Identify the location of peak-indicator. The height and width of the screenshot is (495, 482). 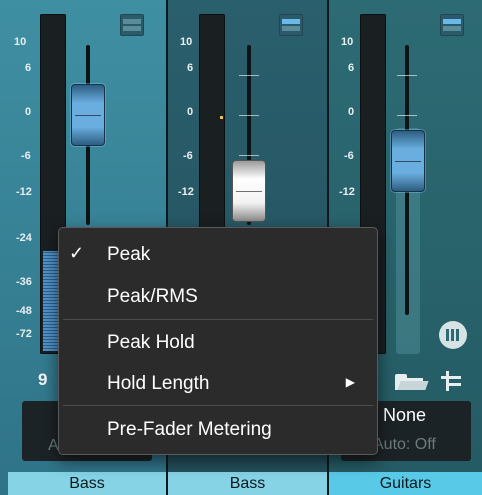
(221, 117).